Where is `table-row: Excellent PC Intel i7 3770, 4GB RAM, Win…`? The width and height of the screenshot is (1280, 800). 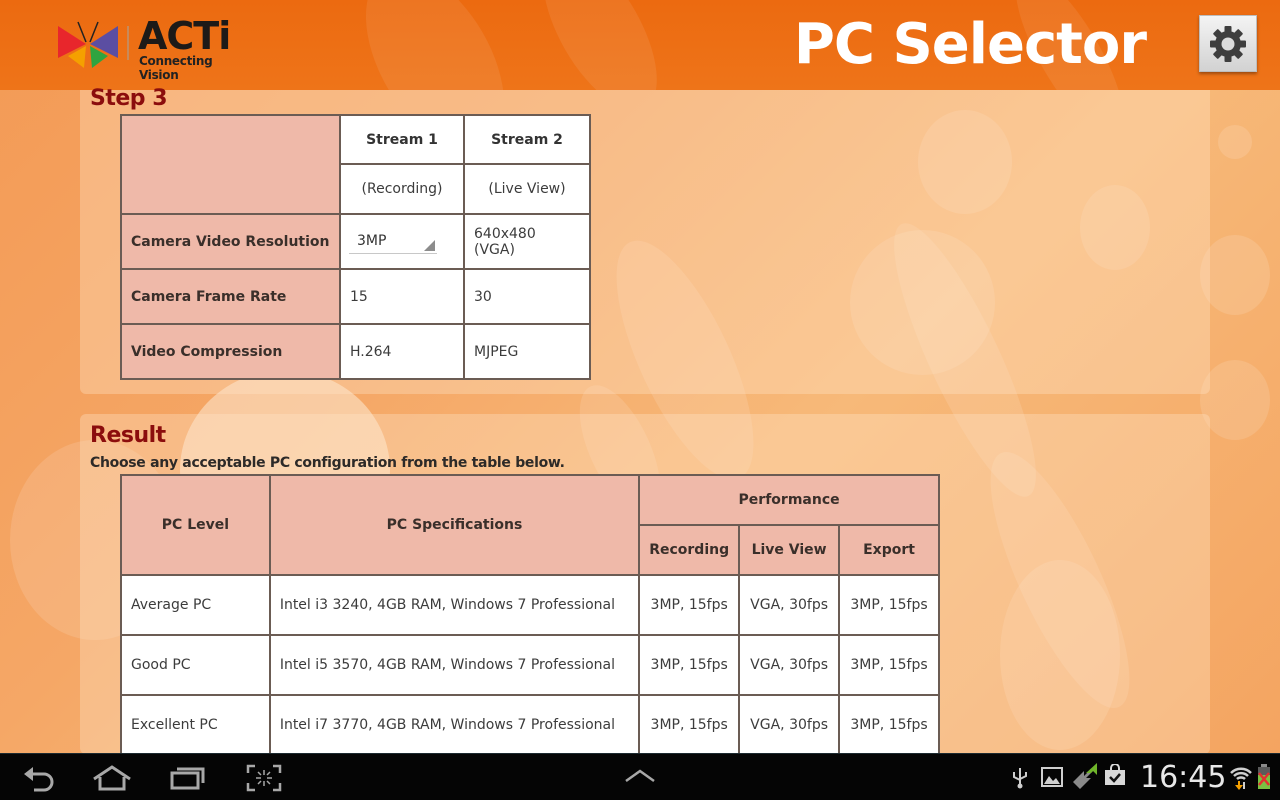
table-row: Excellent PC Intel i7 3770, 4GB RAM, Win… is located at coordinates (530, 725).